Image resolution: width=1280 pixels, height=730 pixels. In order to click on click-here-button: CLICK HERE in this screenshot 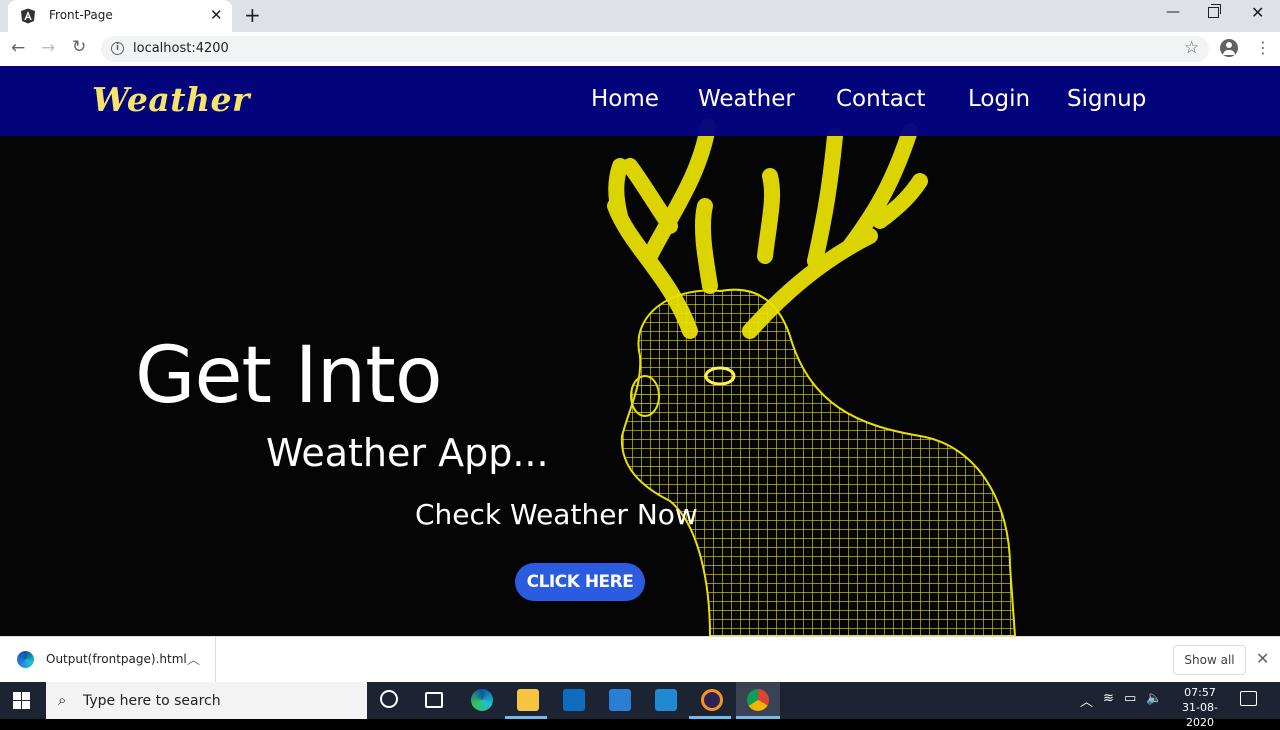, I will do `click(580, 582)`.